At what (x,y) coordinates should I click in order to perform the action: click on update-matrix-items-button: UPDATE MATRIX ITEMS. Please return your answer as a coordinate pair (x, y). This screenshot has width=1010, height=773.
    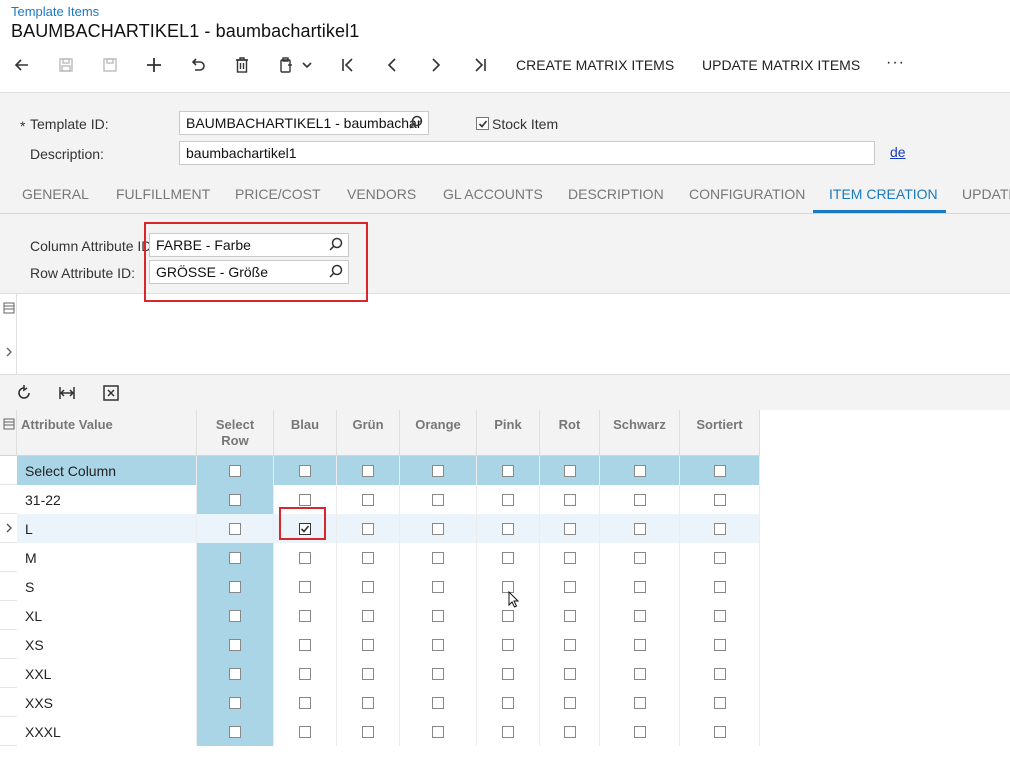
    Looking at the image, I should click on (781, 65).